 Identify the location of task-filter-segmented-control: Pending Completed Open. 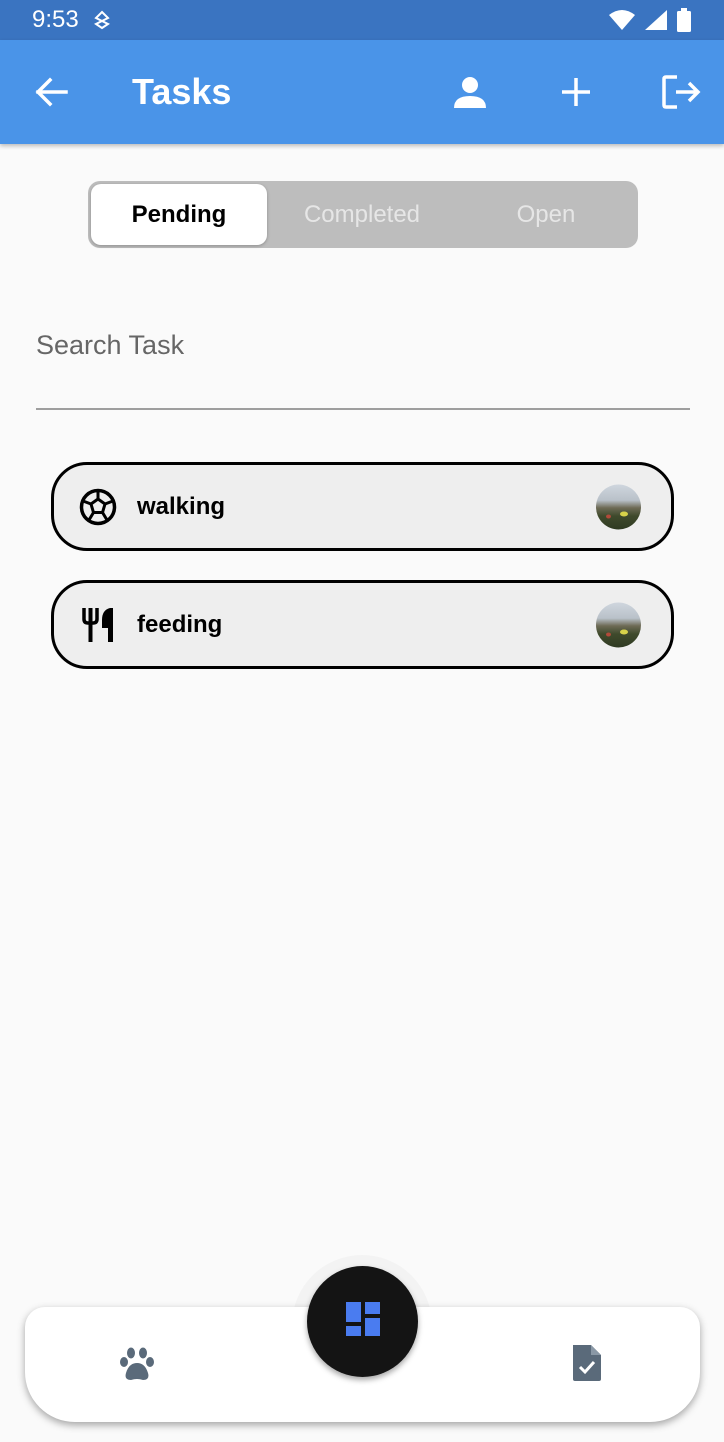
(363, 214).